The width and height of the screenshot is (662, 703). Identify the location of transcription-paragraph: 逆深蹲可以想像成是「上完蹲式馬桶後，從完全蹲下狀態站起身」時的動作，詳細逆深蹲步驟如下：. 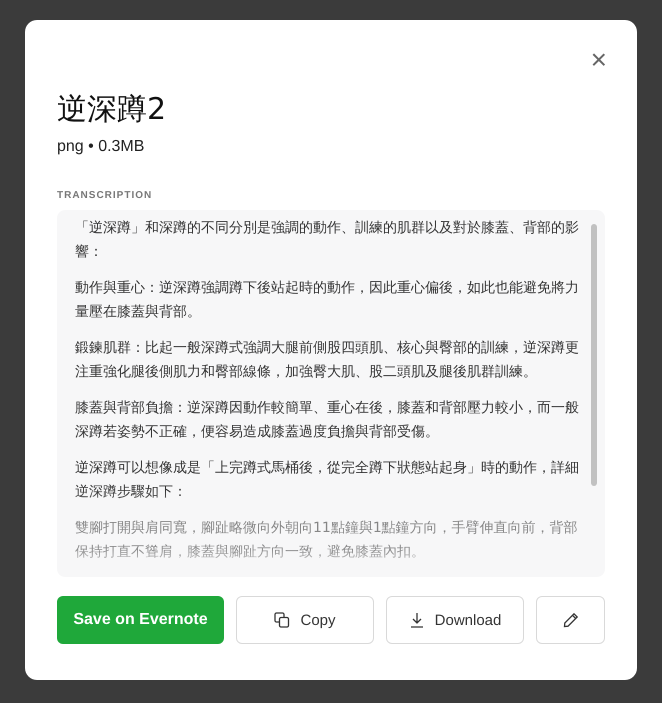
(327, 480).